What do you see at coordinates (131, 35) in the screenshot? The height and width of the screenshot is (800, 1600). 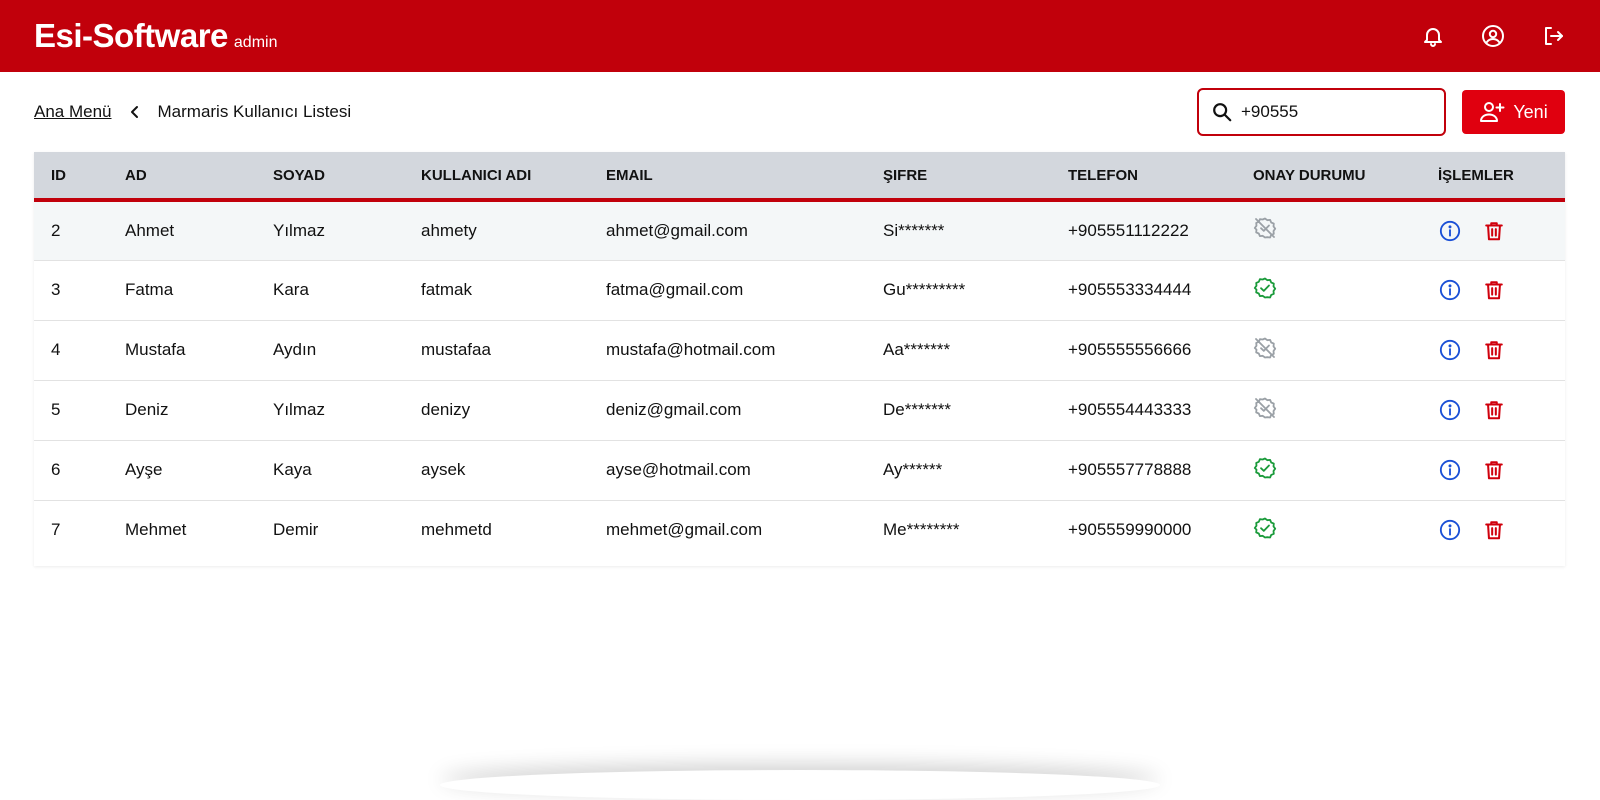 I see `app-title: Esi-Software` at bounding box center [131, 35].